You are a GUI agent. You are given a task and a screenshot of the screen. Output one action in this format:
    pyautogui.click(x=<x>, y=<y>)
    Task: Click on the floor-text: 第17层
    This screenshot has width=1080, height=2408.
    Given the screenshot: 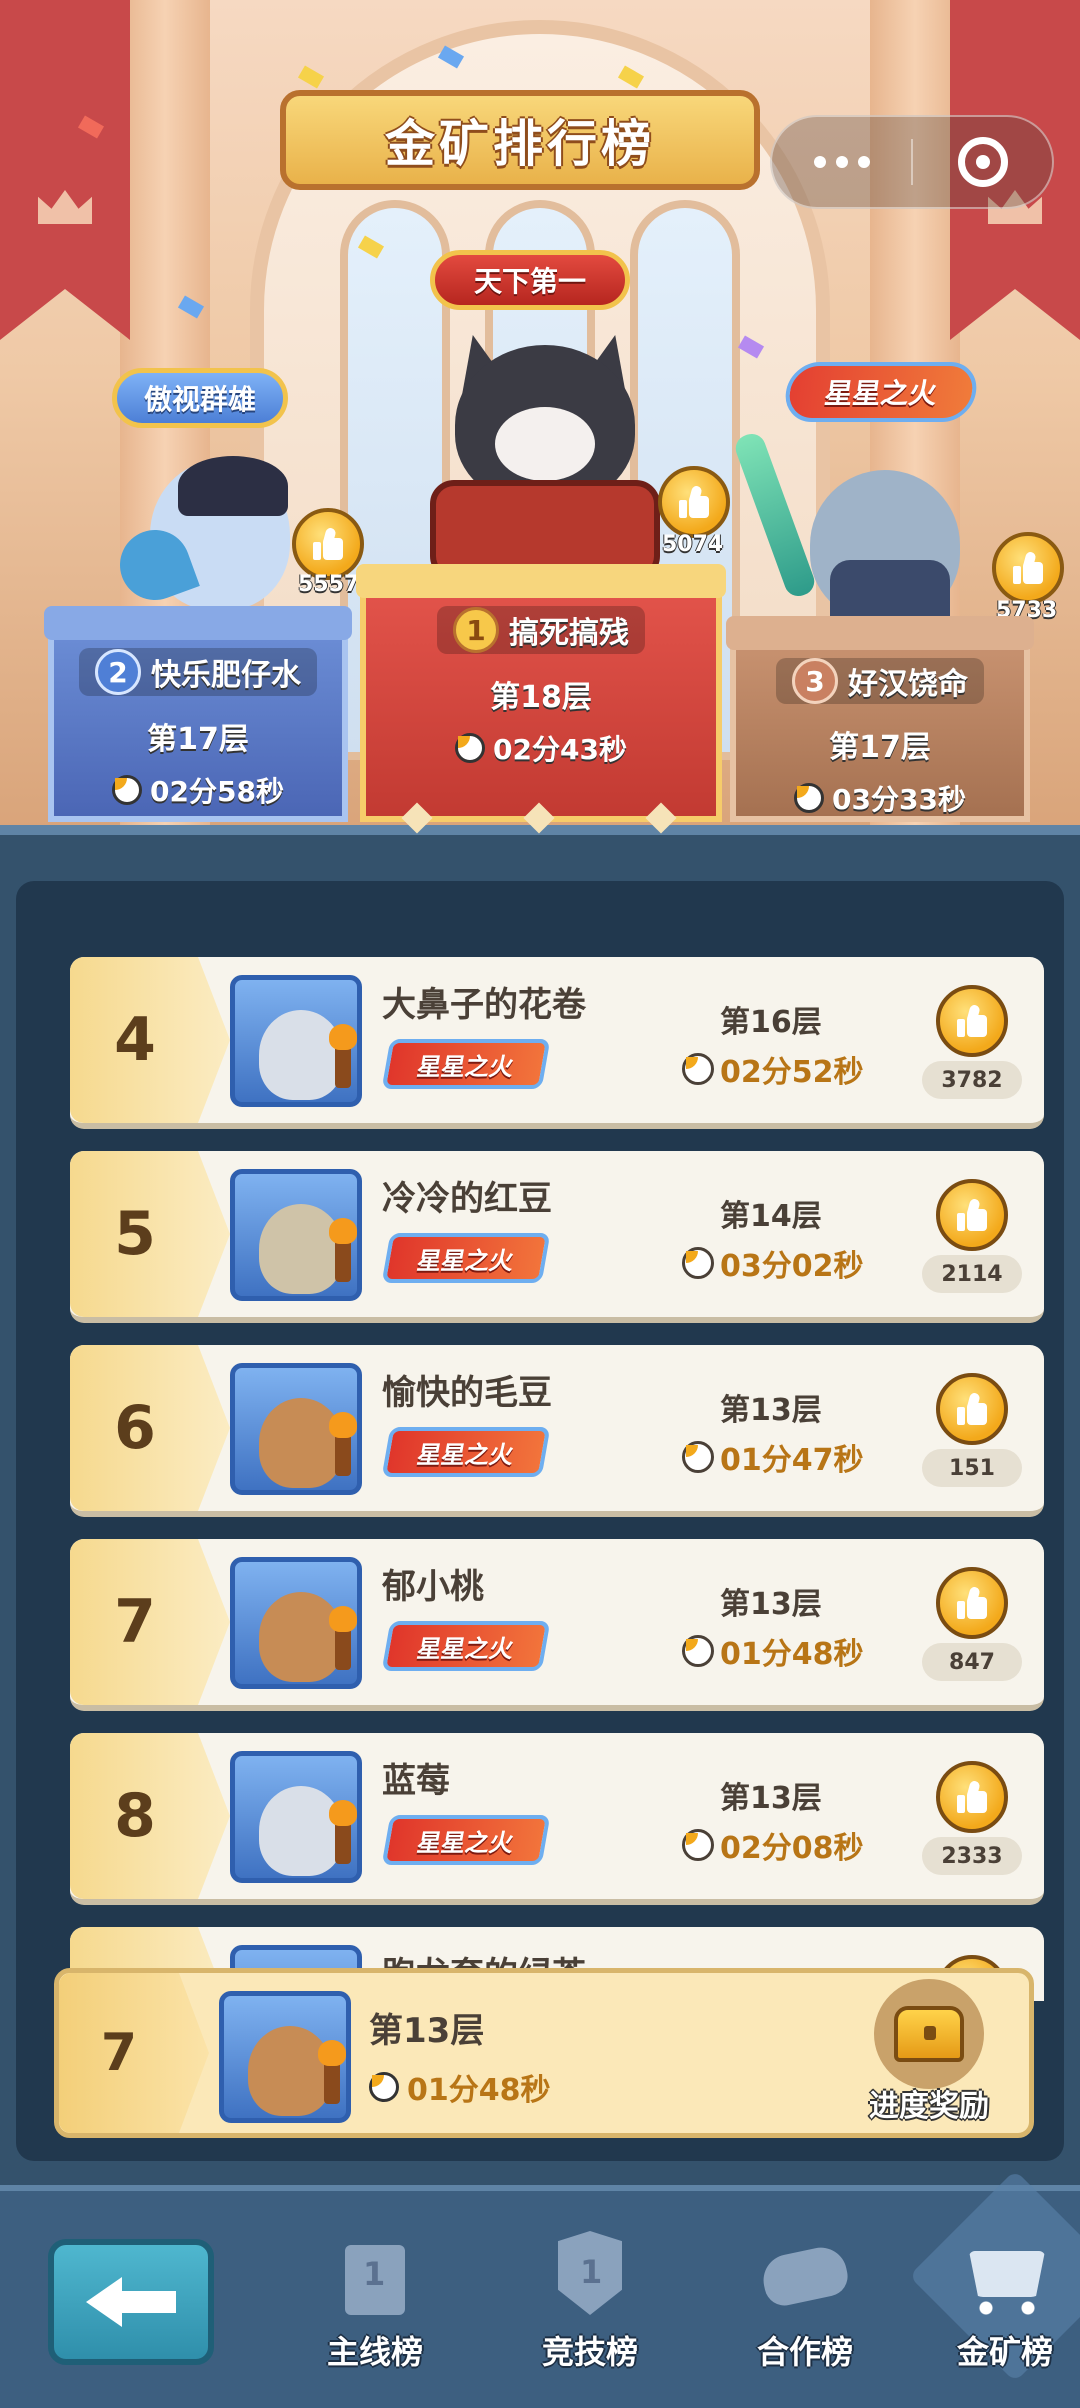 What is the action you would take?
    pyautogui.click(x=880, y=747)
    